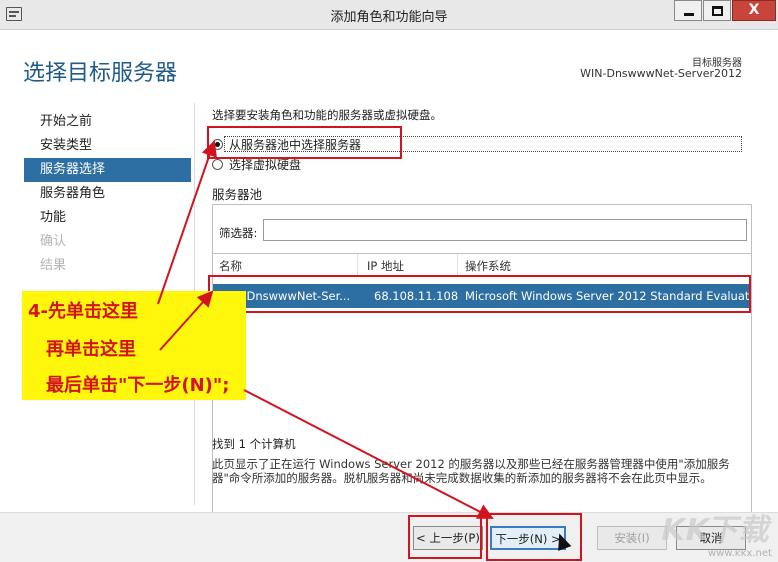 Image resolution: width=778 pixels, height=562 pixels. What do you see at coordinates (186, 320) in the screenshot?
I see `arrow-to-row` at bounding box center [186, 320].